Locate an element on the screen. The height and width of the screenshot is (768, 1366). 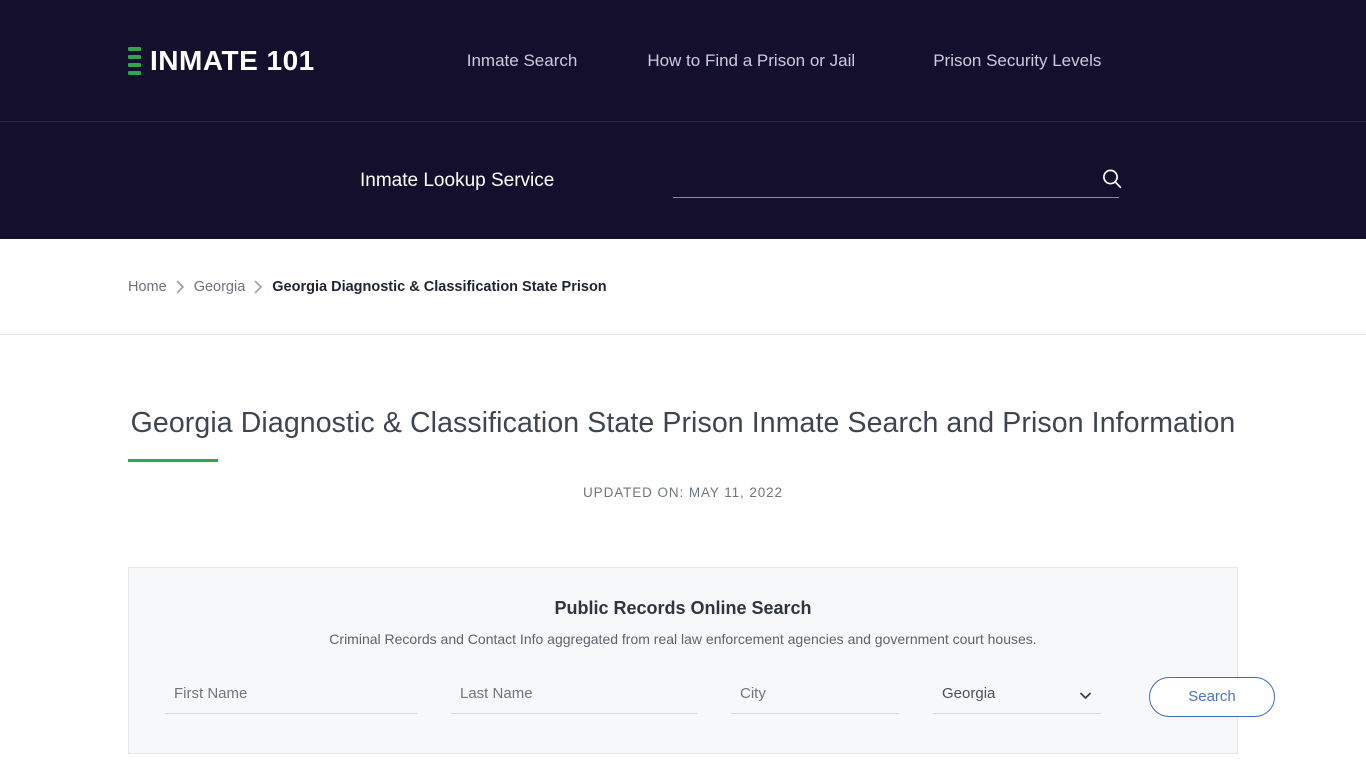
nav-item-prison-security-levels: Prison Security Levels is located at coordinates (1017, 60).